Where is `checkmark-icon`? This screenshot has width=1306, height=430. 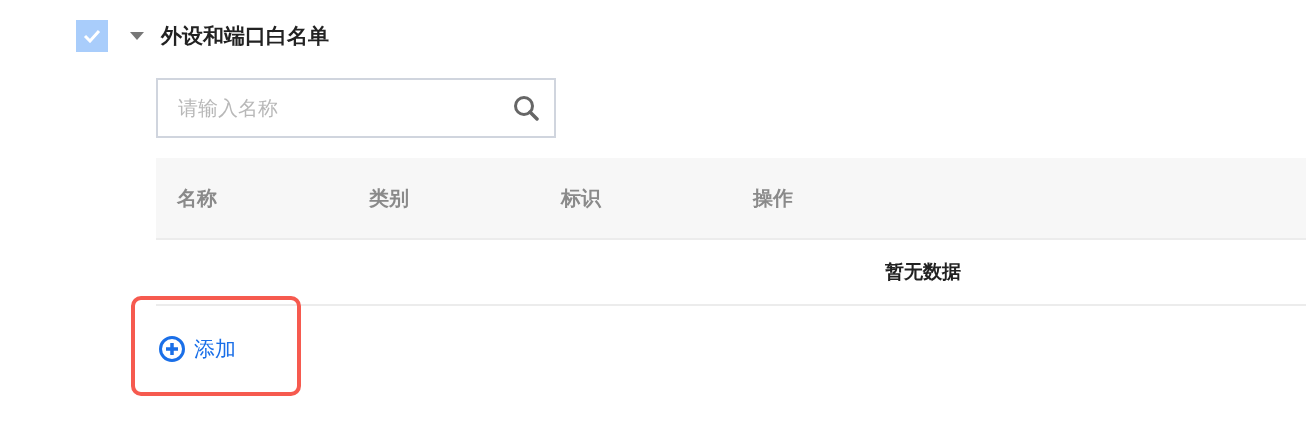
checkmark-icon is located at coordinates (92, 36).